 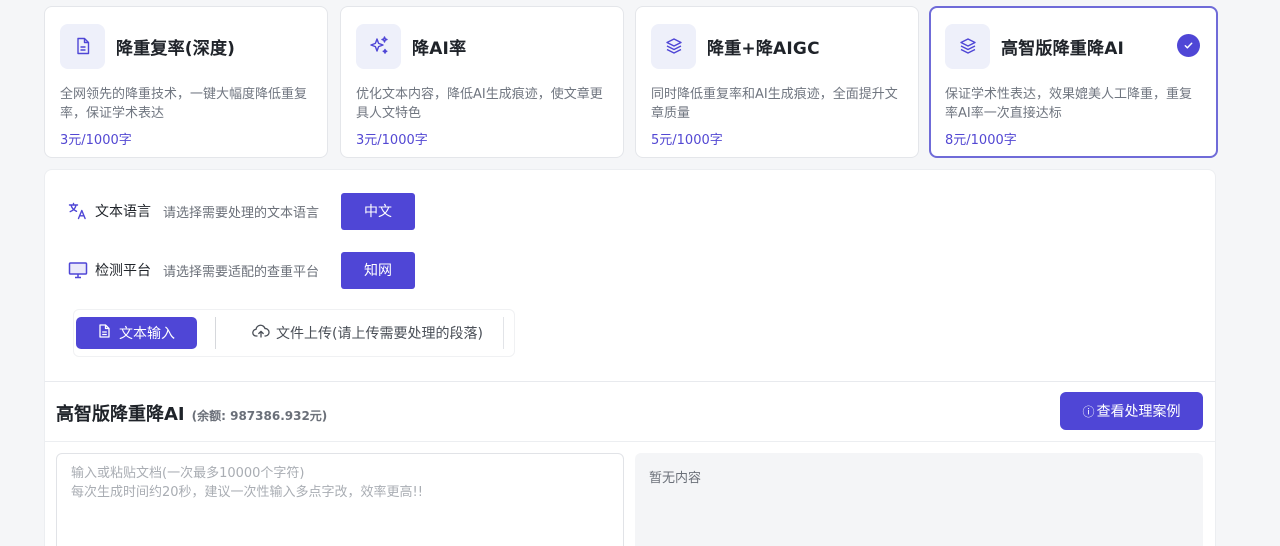 What do you see at coordinates (259, 416) in the screenshot?
I see `balance-text: (余额: 987386.932元)` at bounding box center [259, 416].